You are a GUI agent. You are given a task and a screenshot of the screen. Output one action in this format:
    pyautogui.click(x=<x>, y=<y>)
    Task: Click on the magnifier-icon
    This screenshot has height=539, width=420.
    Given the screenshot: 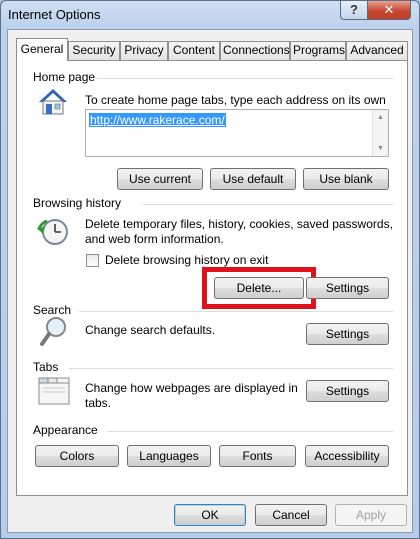 What is the action you would take?
    pyautogui.click(x=54, y=332)
    